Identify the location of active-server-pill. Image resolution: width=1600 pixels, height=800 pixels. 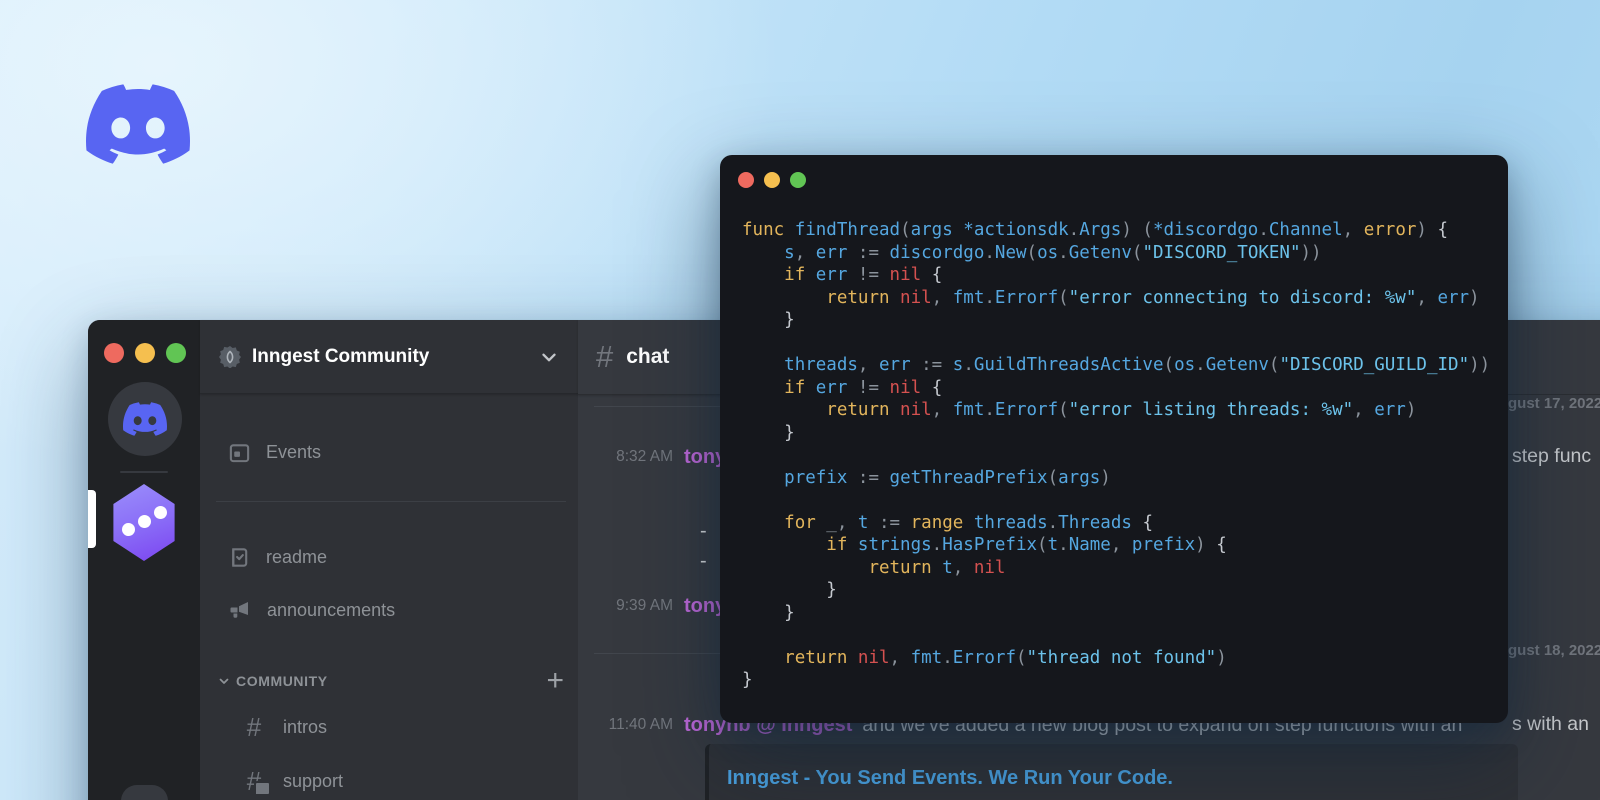
(92, 519).